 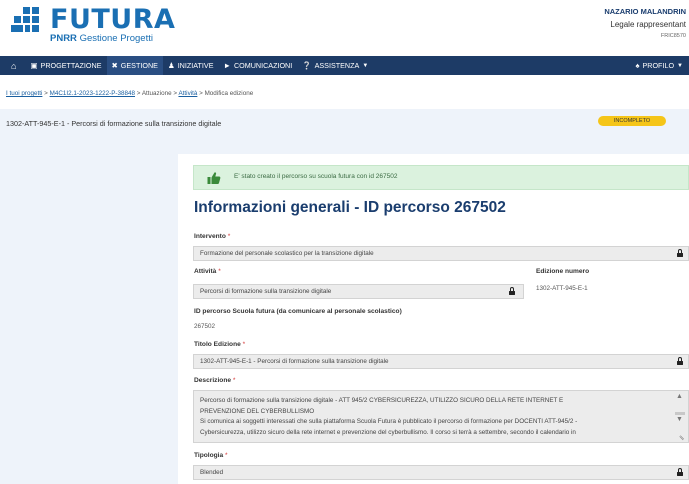 I want to click on titolo-label: Titolo Edizione *, so click(x=219, y=344).